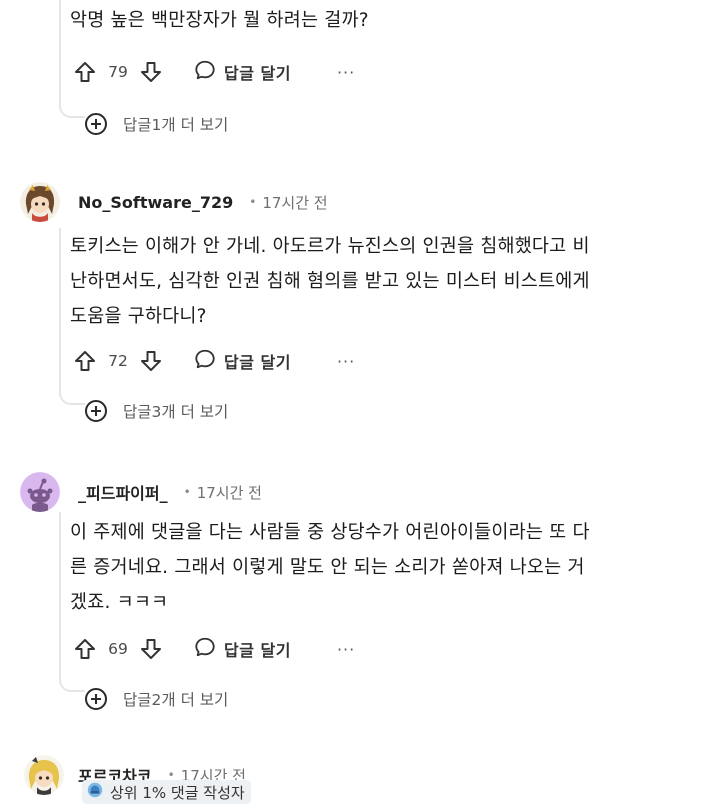 This screenshot has width=714, height=810. Describe the element at coordinates (155, 202) in the screenshot. I see `username: No_Software_729` at that location.